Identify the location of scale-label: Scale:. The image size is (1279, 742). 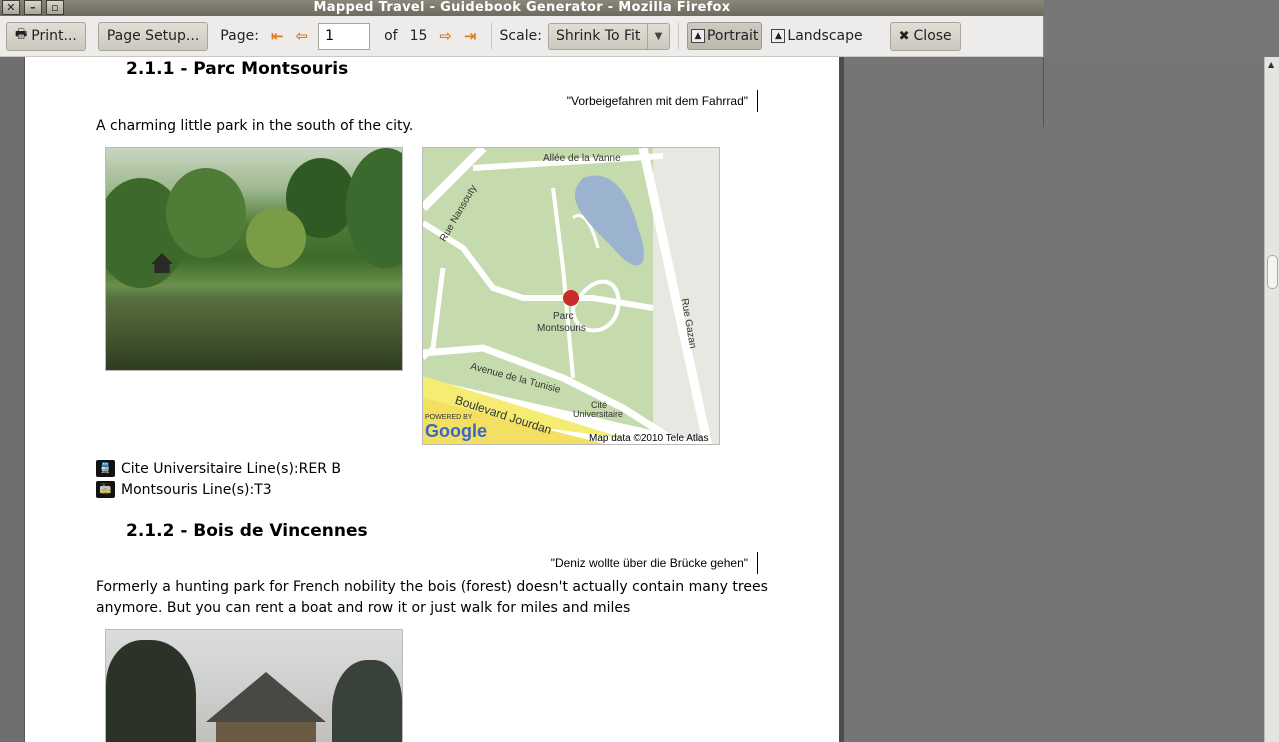
(520, 36).